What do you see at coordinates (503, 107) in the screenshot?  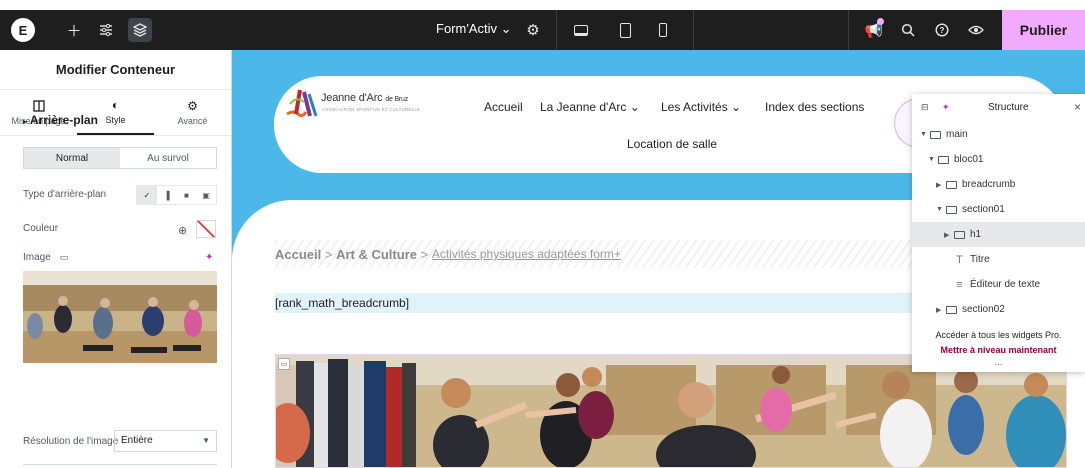 I see `nav-accueil: Accueil` at bounding box center [503, 107].